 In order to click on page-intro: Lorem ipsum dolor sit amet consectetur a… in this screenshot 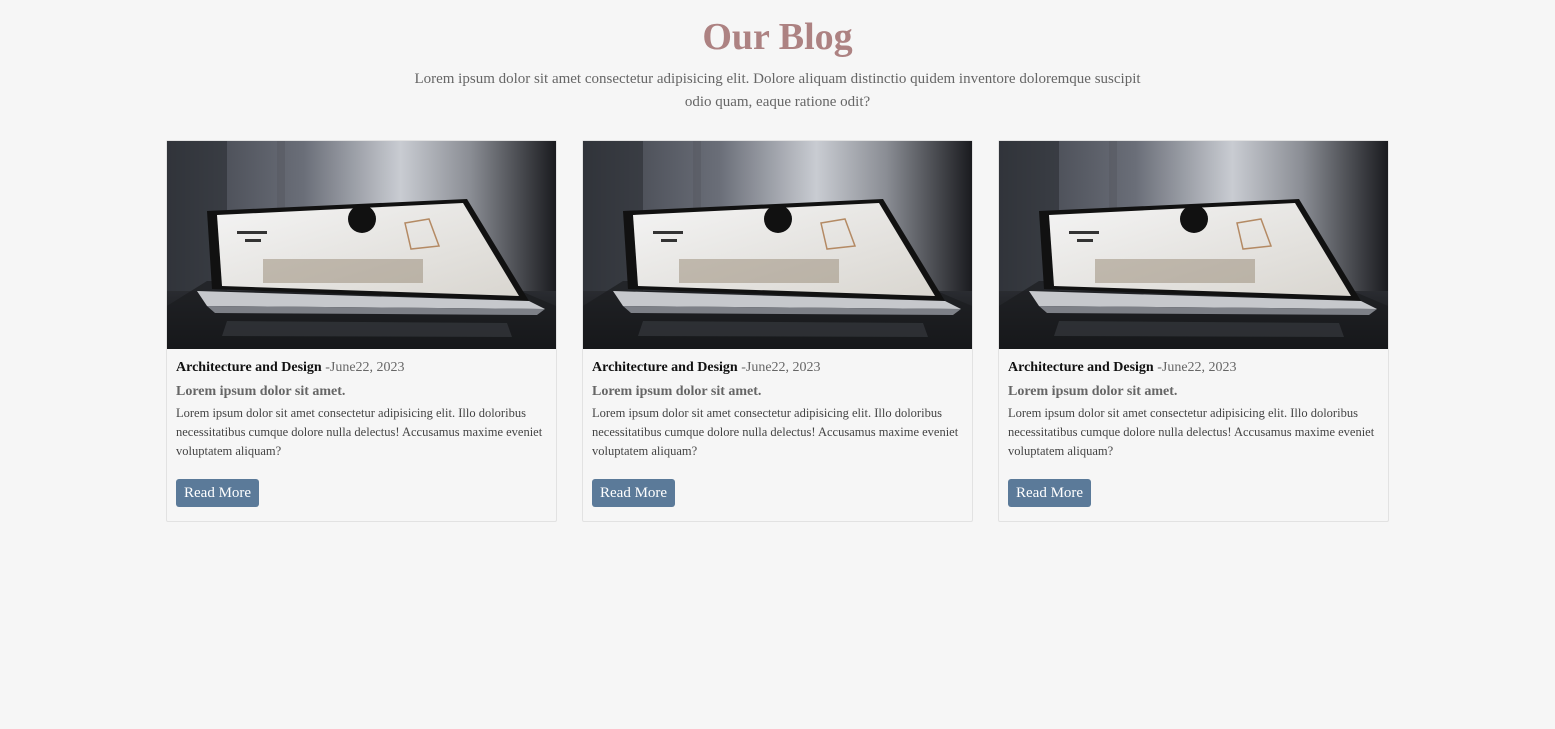, I will do `click(777, 90)`.